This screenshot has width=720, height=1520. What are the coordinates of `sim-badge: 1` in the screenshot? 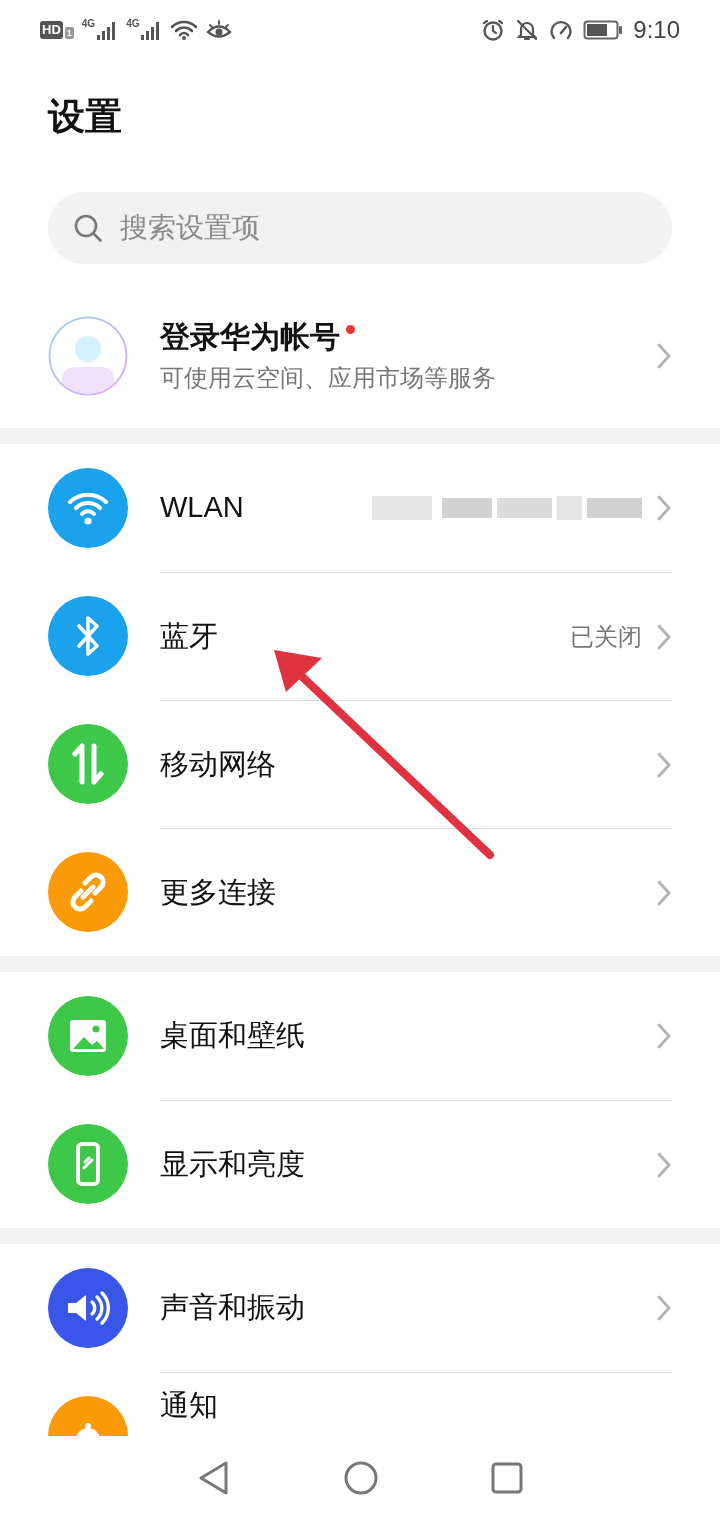 It's located at (69, 33).